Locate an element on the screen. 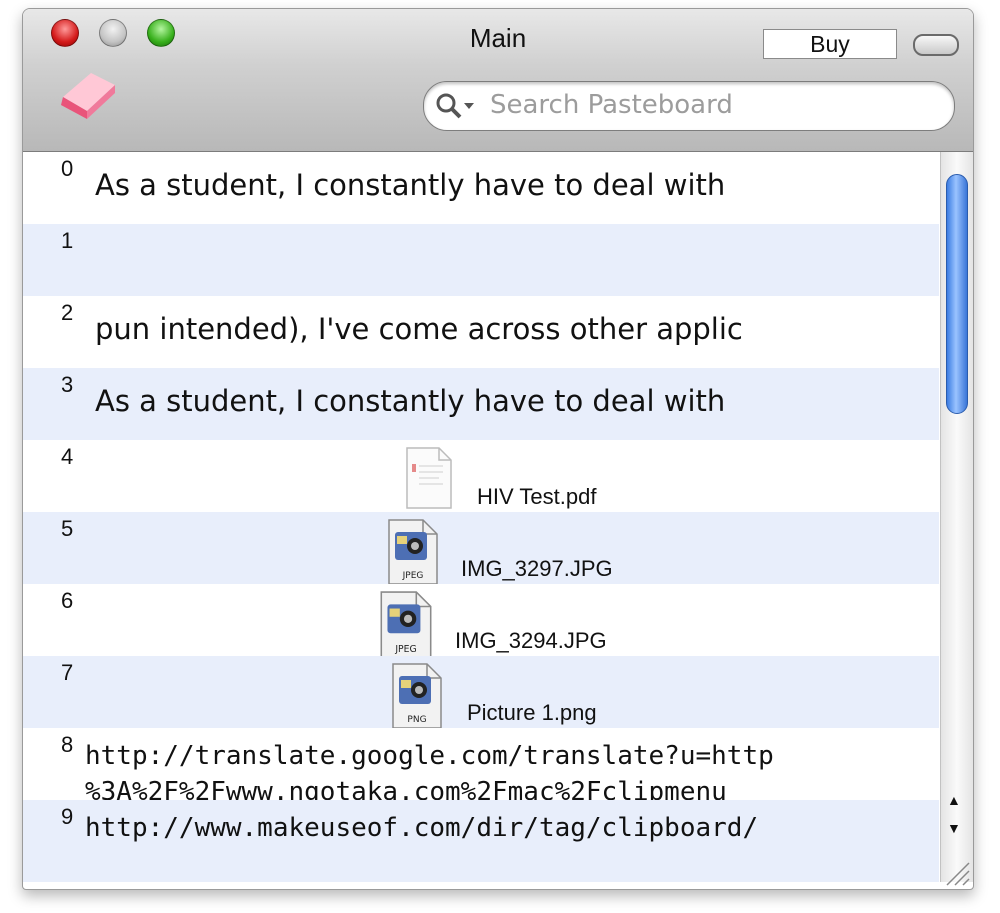 This screenshot has height=913, width=1000. scroll-up-arrow-icon: ▲ is located at coordinates (954, 800).